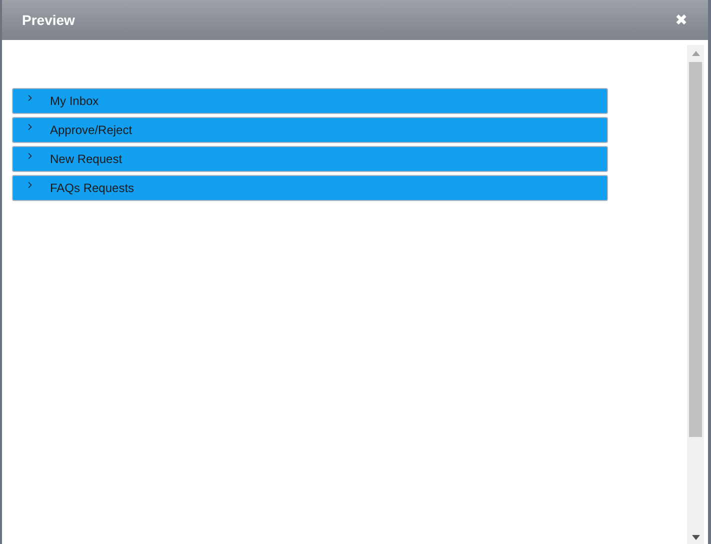 This screenshot has width=711, height=544. I want to click on scrollbar-thumb, so click(695, 249).